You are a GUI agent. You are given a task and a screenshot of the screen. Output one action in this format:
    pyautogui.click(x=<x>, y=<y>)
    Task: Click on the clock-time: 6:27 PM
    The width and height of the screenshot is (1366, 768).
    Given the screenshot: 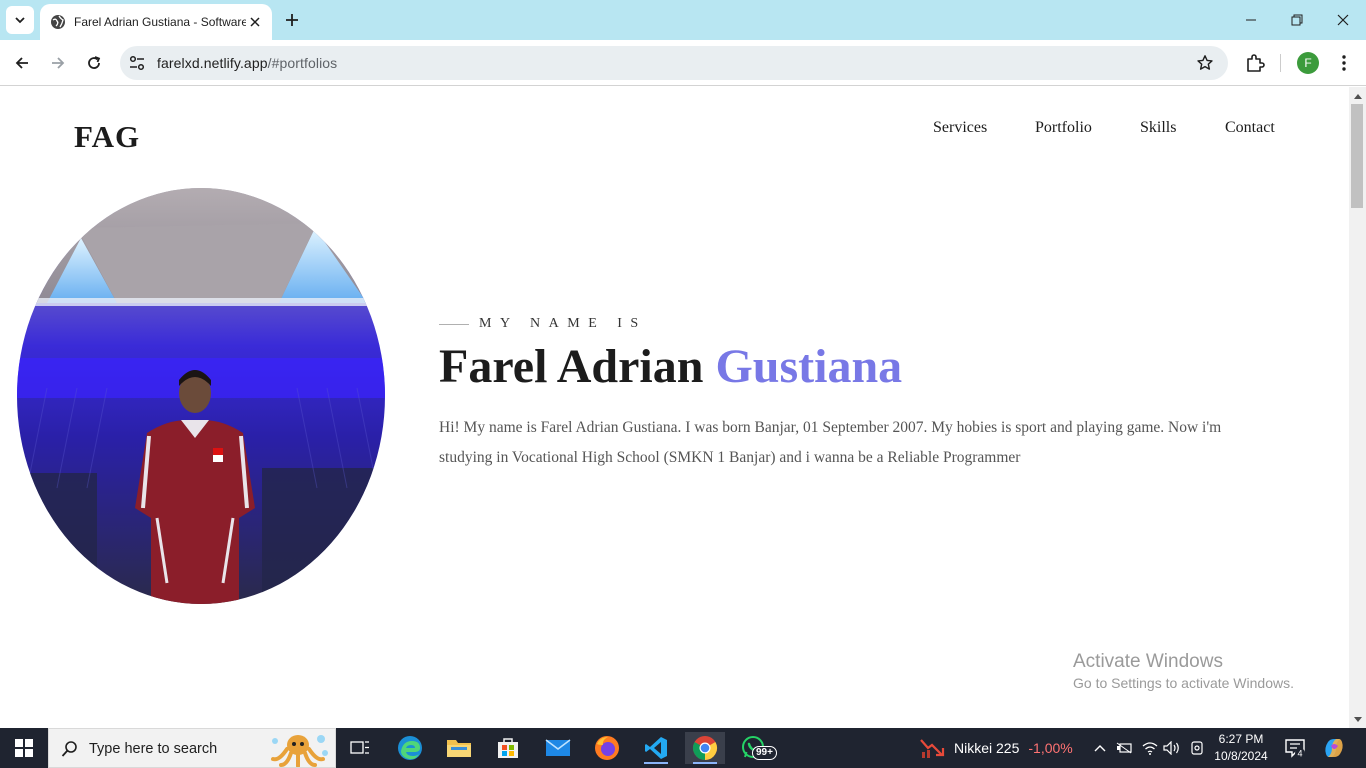 What is the action you would take?
    pyautogui.click(x=1241, y=739)
    